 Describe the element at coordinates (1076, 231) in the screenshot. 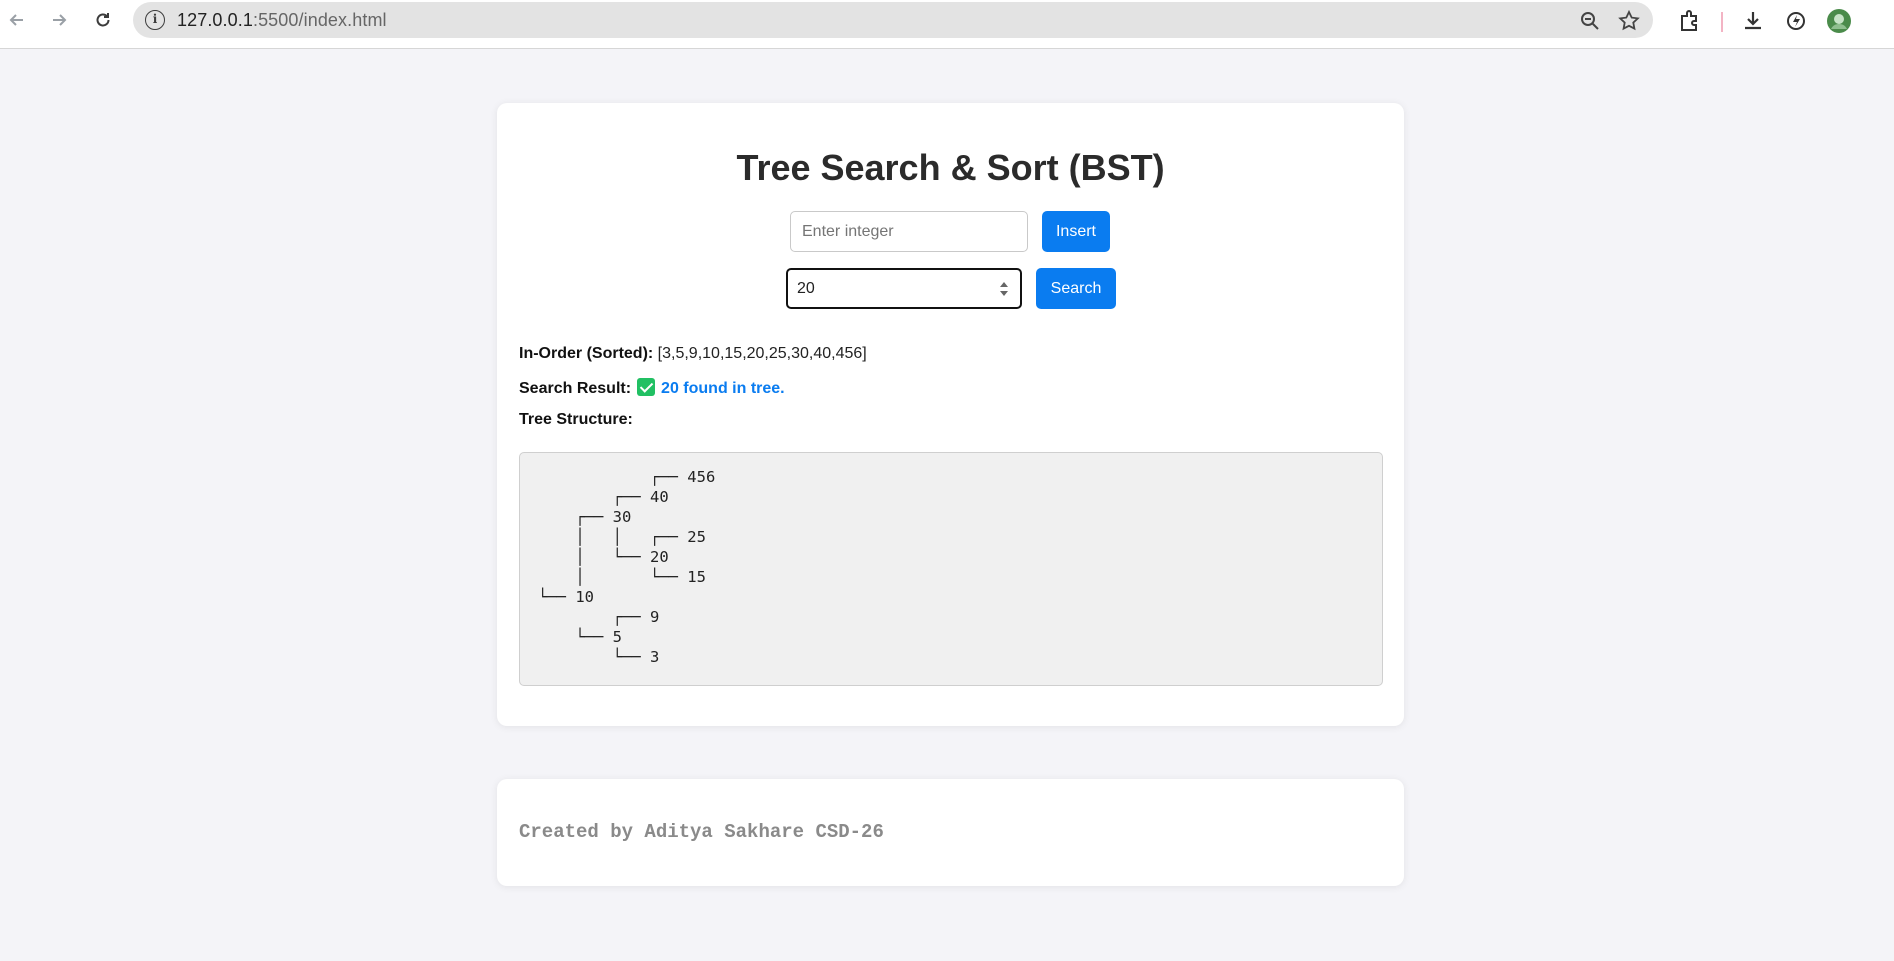

I see `insert-button: Insert` at that location.